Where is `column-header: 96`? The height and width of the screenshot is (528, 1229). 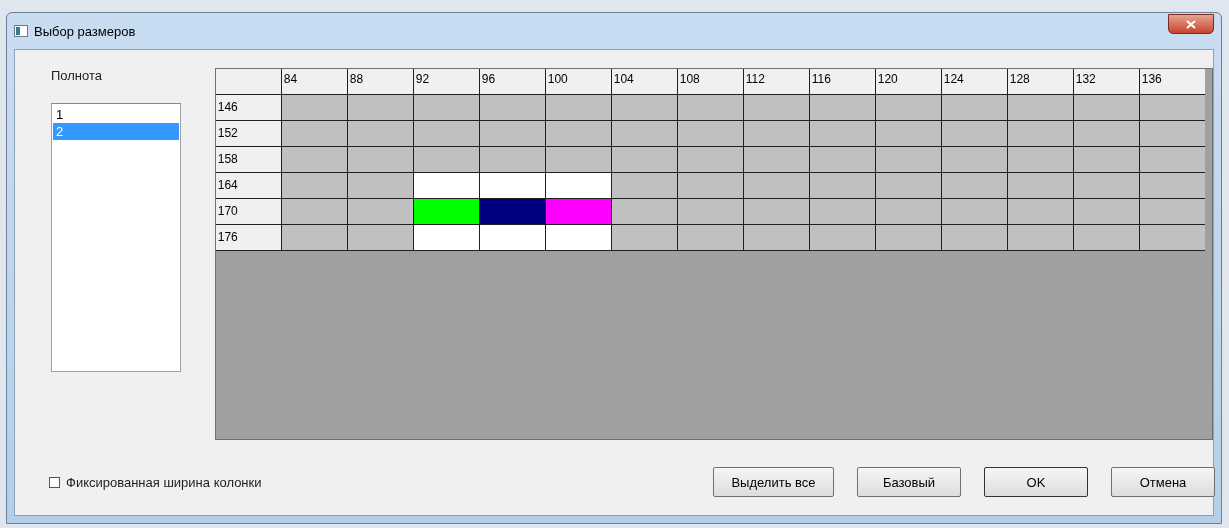
column-header: 96 is located at coordinates (512, 81).